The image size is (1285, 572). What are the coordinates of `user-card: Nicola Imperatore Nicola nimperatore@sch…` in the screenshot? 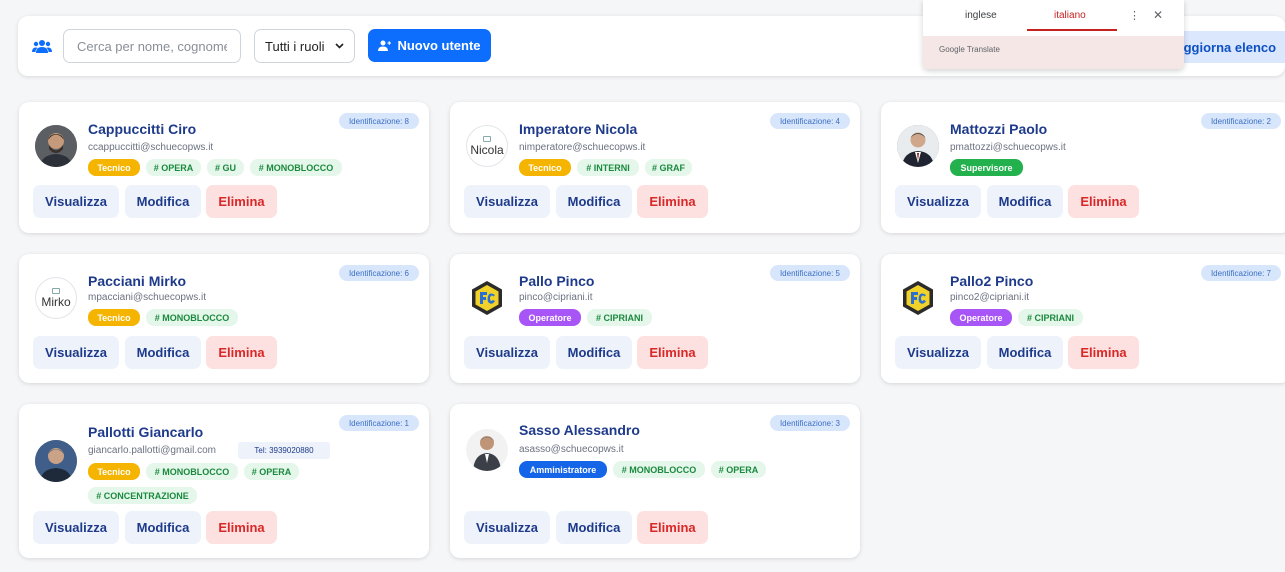 It's located at (655, 167).